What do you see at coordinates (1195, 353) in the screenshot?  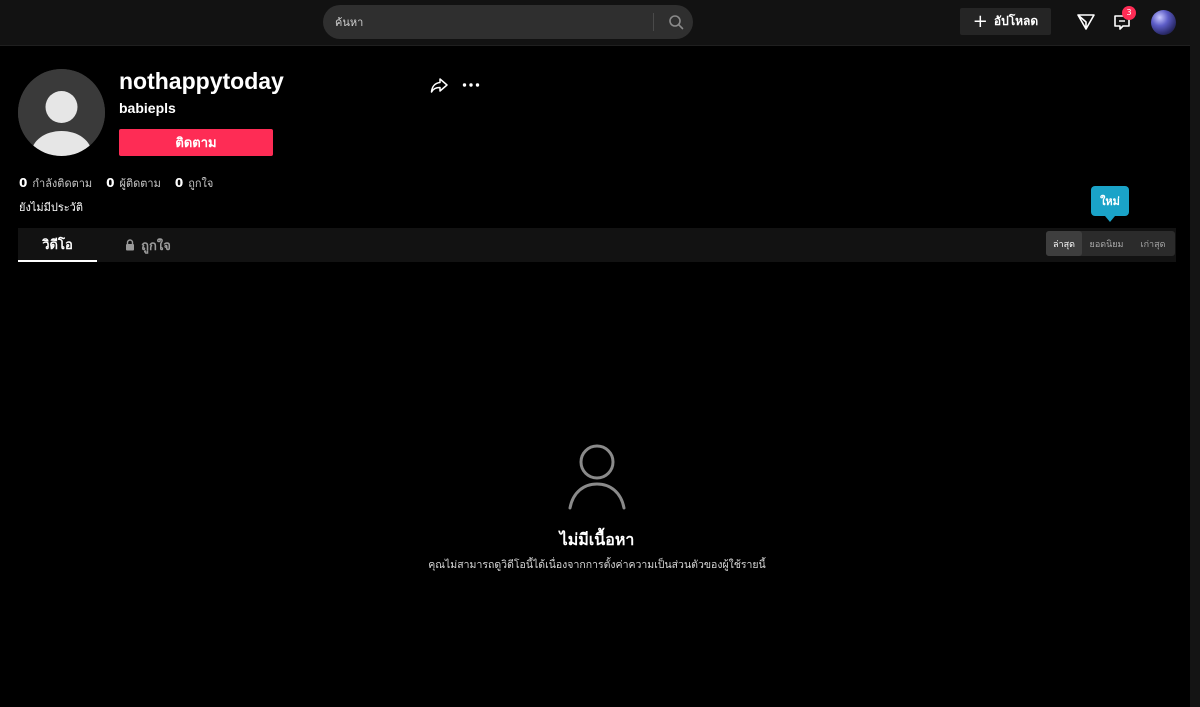 I see `scrollbar-track` at bounding box center [1195, 353].